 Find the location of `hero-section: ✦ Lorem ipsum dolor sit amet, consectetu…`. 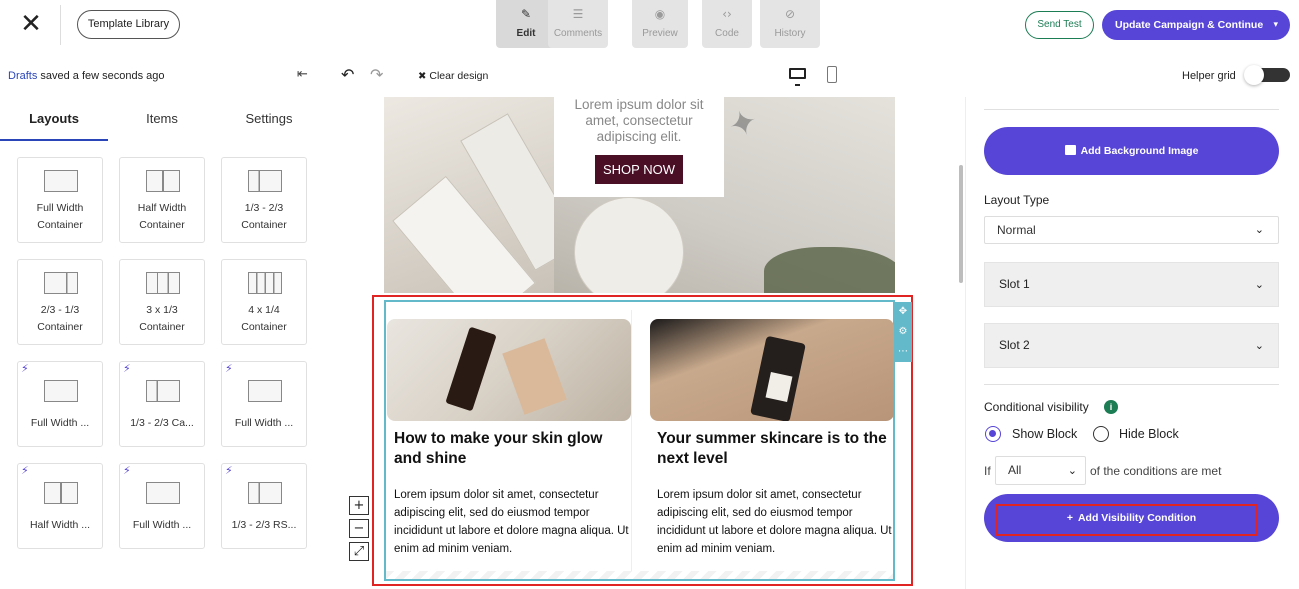

hero-section: ✦ Lorem ipsum dolor sit amet, consectetu… is located at coordinates (639, 195).